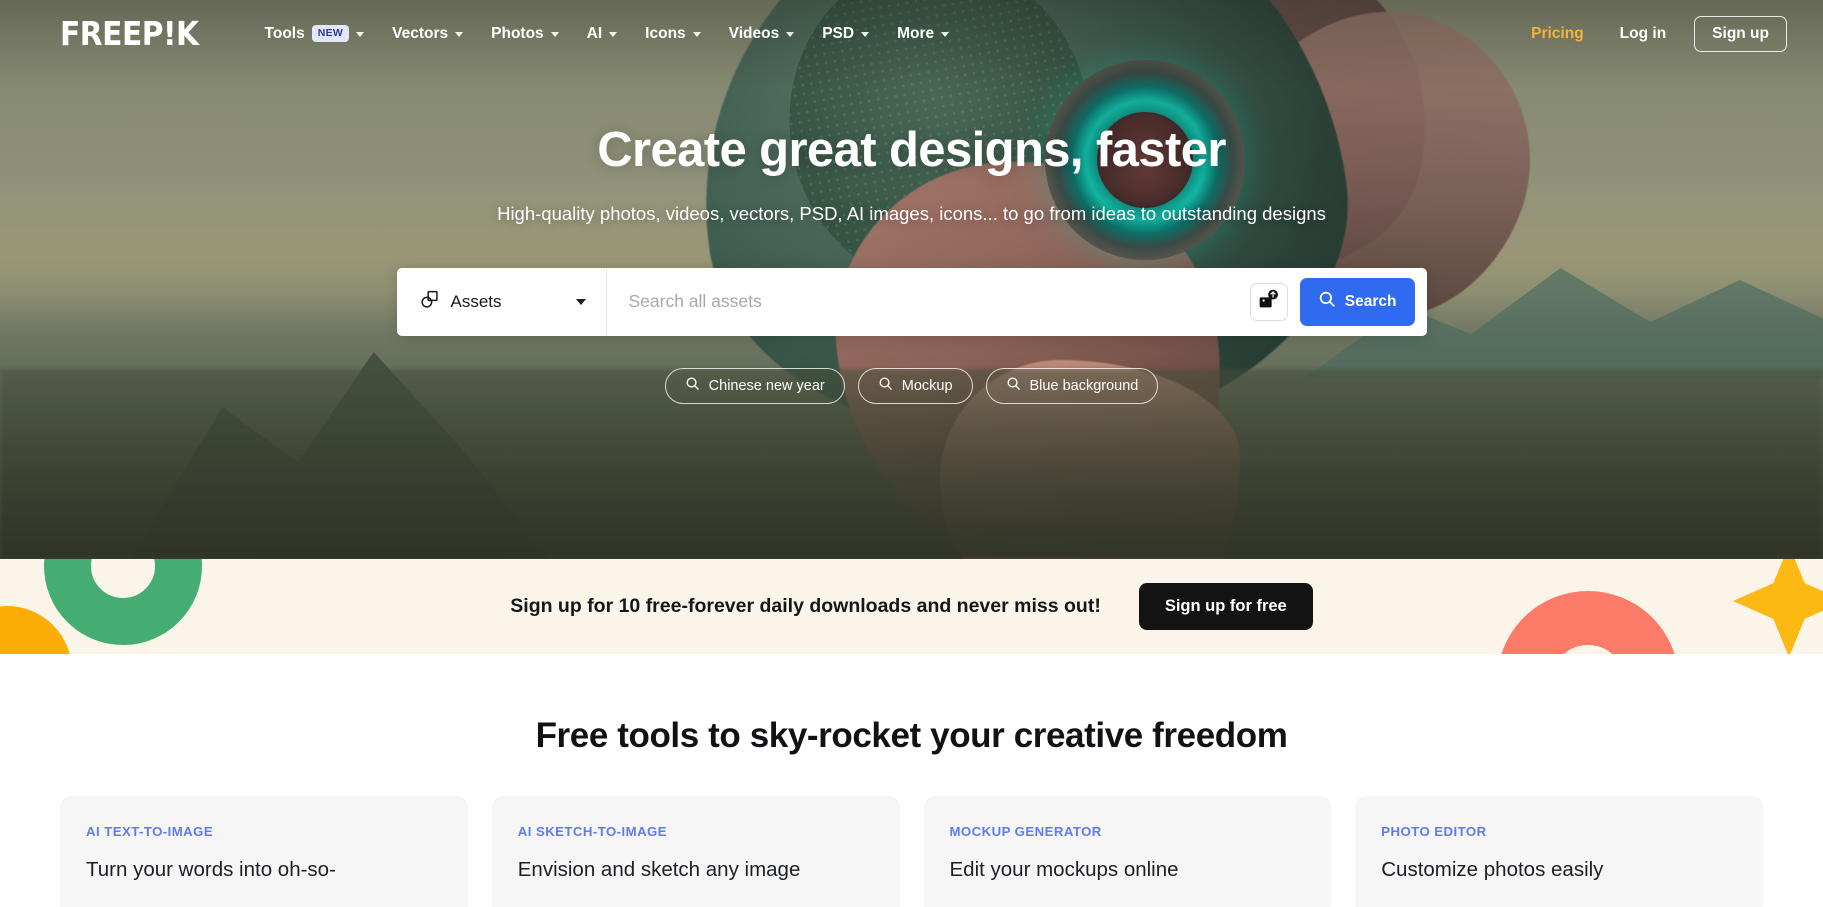 Image resolution: width=1823 pixels, height=907 pixels. I want to click on shapes-icon, so click(429, 302).